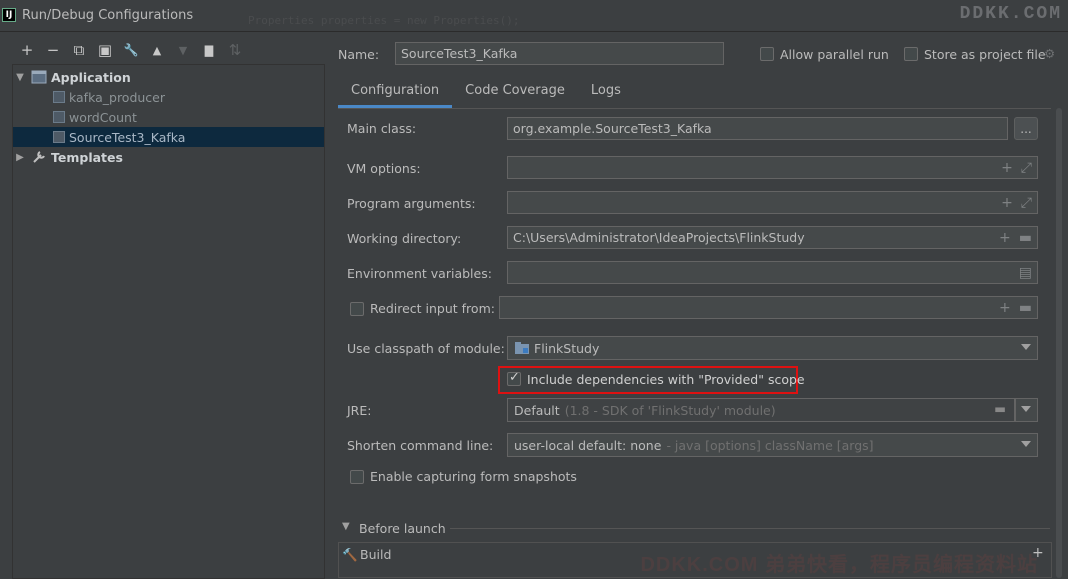 This screenshot has width=1068, height=579. What do you see at coordinates (359, 410) in the screenshot?
I see `jre-label: JRE:` at bounding box center [359, 410].